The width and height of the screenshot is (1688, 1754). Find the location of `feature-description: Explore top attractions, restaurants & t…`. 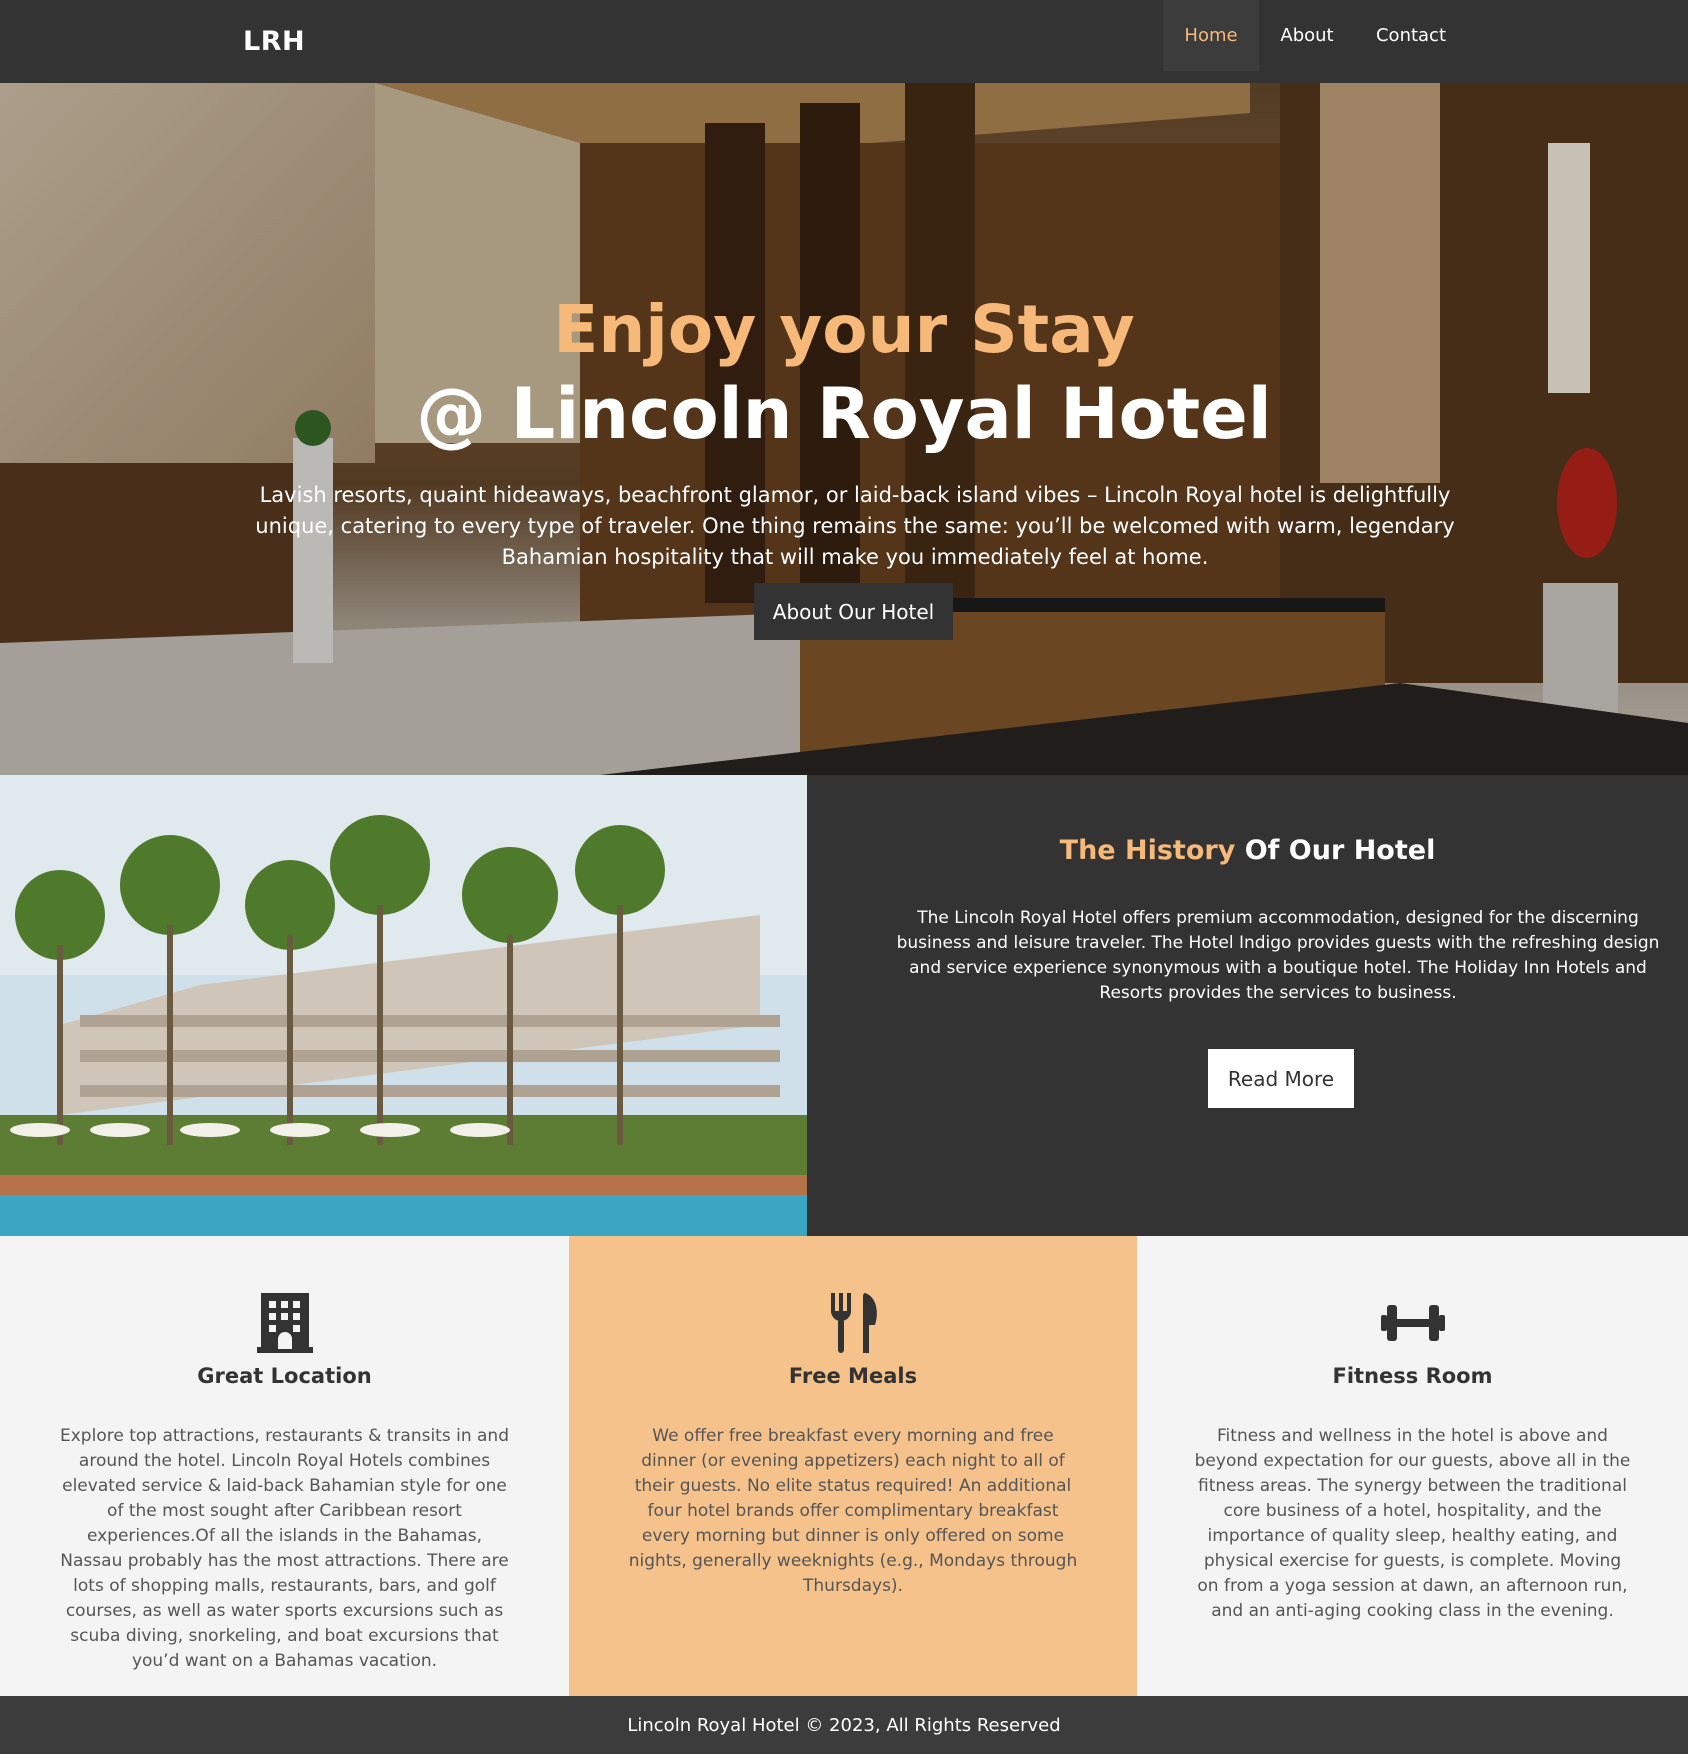

feature-description: Explore top attractions, restaurants & t… is located at coordinates (284, 1548).